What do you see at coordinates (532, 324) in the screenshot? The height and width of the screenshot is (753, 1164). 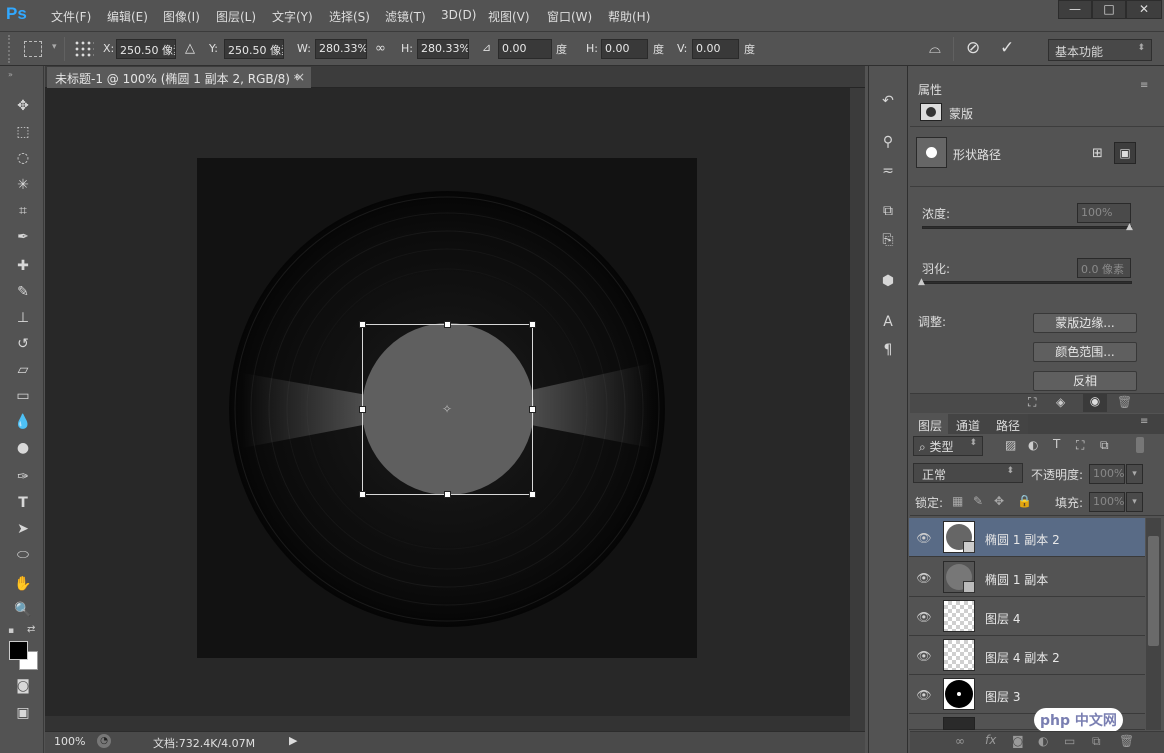 I see `handle-top-right` at bounding box center [532, 324].